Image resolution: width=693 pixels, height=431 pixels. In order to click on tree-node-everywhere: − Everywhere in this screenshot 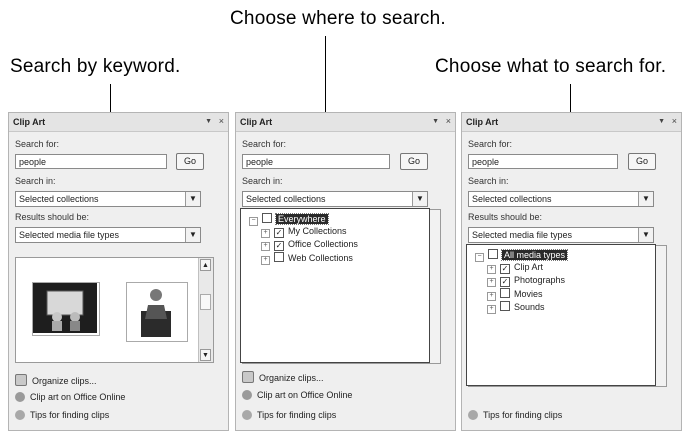, I will do `click(289, 219)`.